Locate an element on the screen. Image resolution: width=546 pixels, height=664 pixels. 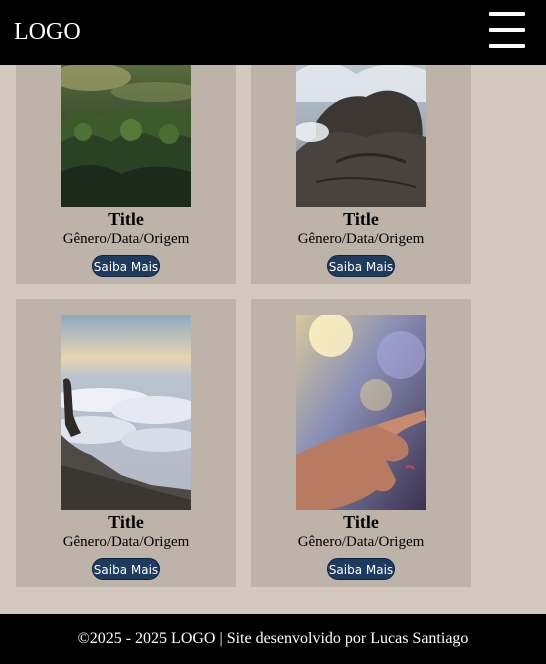
logo: LOGO is located at coordinates (47, 32).